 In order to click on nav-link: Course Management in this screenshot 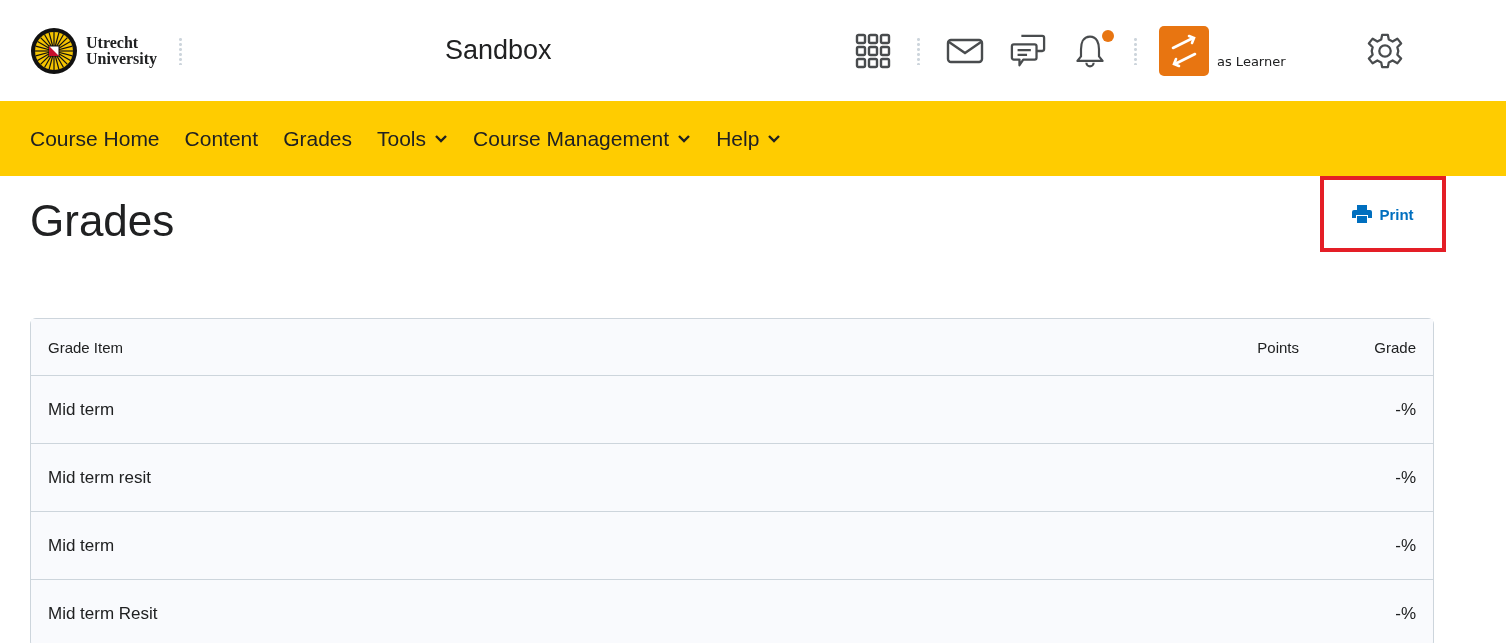, I will do `click(582, 138)`.